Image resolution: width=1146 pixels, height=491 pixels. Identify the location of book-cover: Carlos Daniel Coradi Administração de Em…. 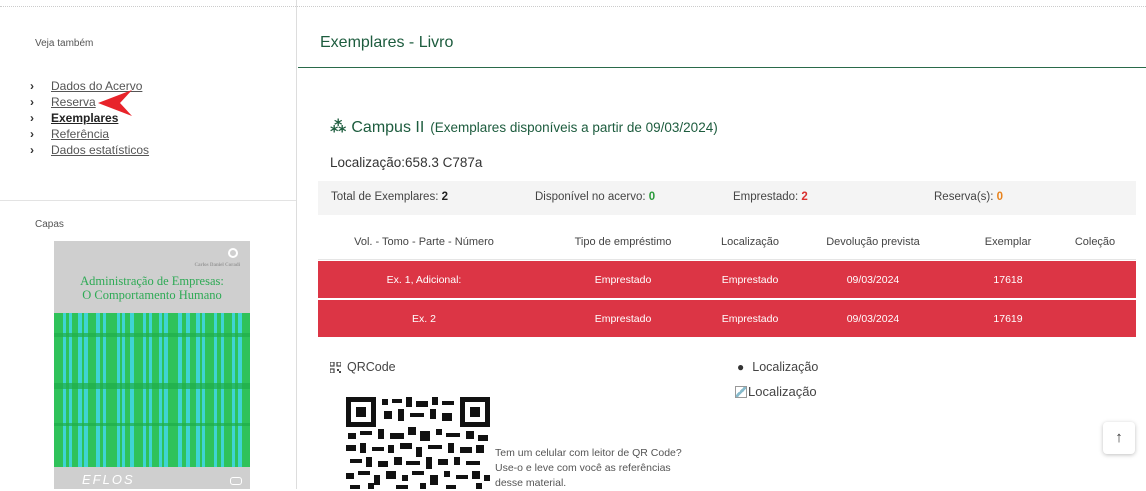
(152, 365).